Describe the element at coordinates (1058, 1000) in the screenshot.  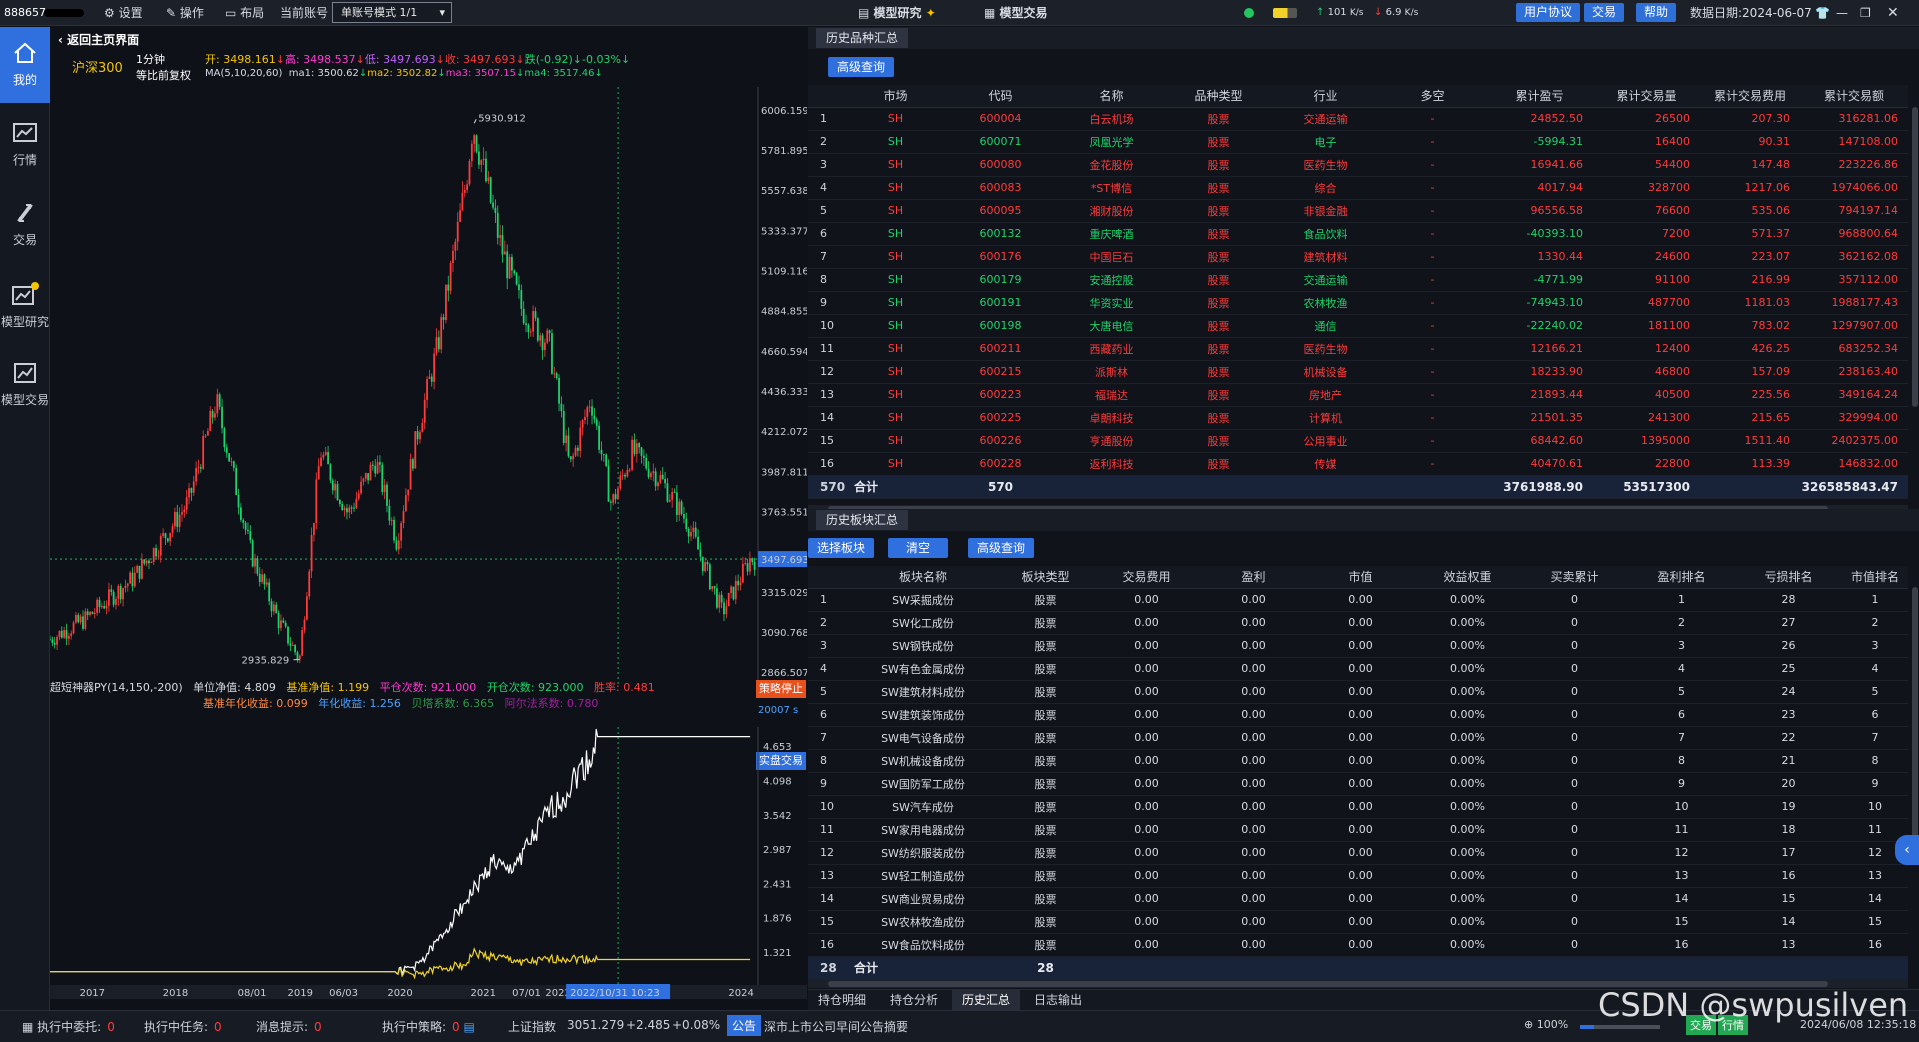
I see `tab-log-output: 日志输出` at that location.